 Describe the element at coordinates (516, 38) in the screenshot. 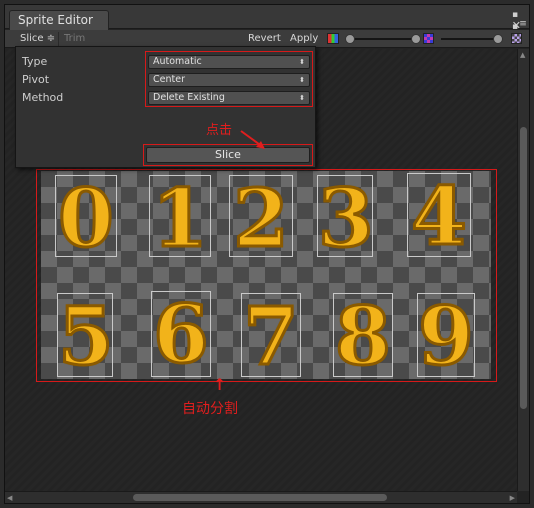

I see `alpha-icon` at that location.